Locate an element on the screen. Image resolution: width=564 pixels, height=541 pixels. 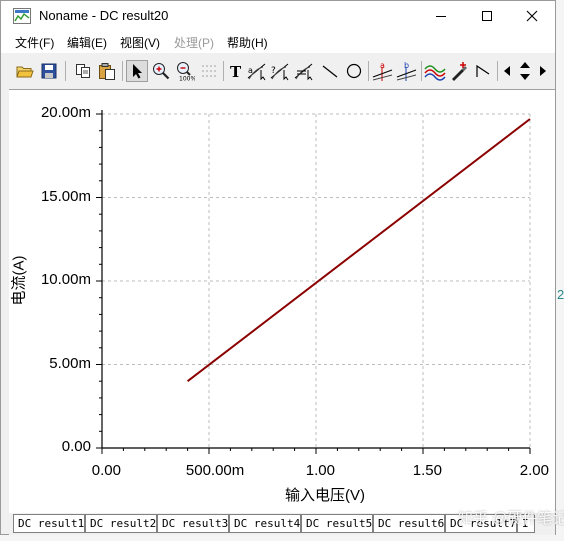
watermark: 知乎 @硬件笔记本 is located at coordinates (511, 518).